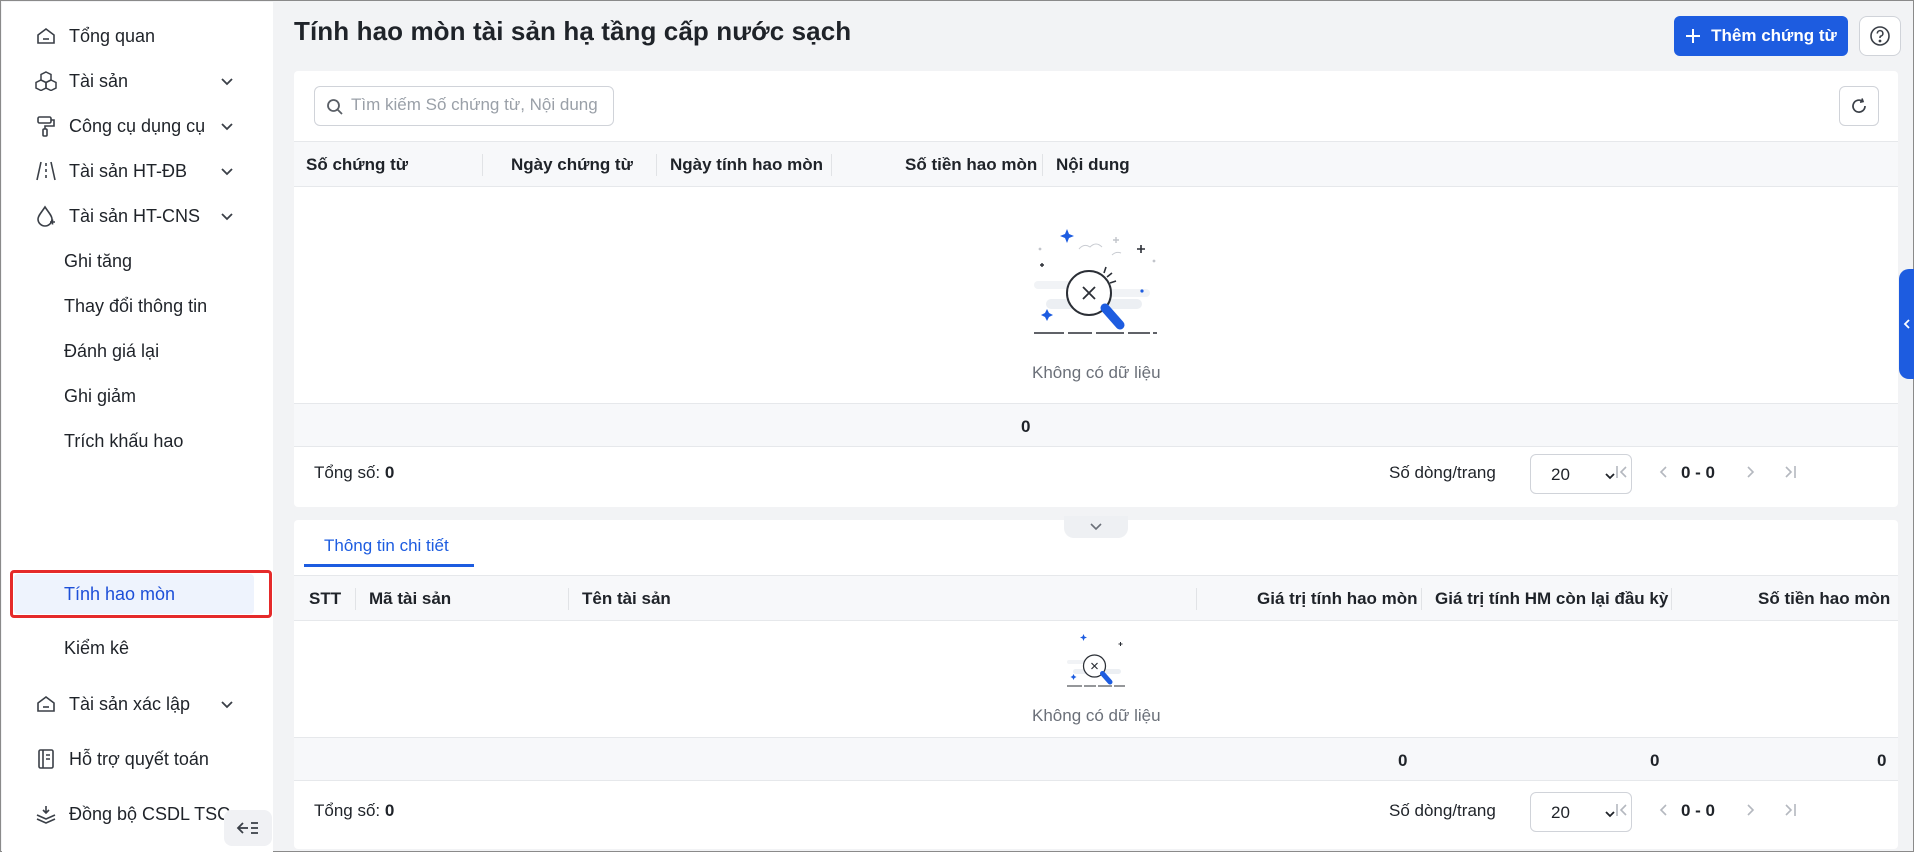 This screenshot has height=852, width=1914. What do you see at coordinates (137, 396) in the screenshot?
I see `sidebar-subitem-ghi-giam: Ghi giảm` at bounding box center [137, 396].